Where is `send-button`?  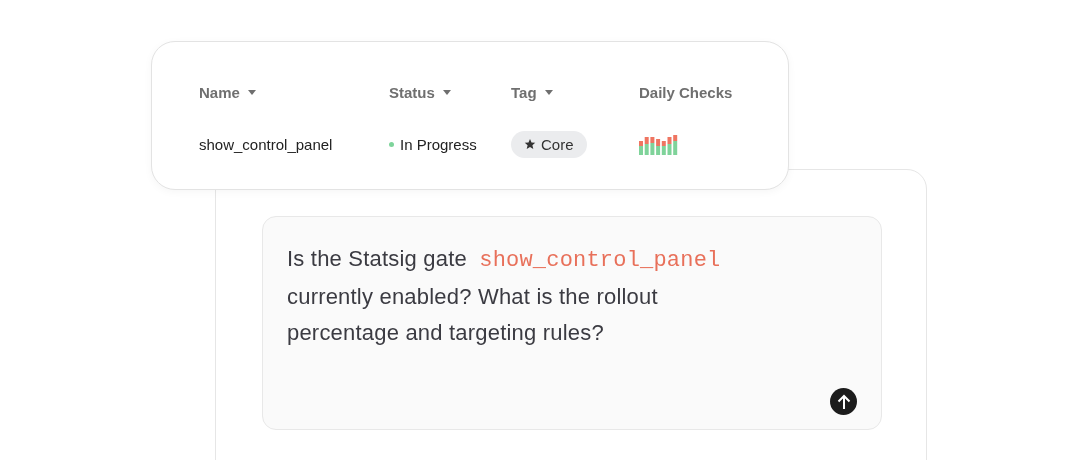
send-button is located at coordinates (843, 401).